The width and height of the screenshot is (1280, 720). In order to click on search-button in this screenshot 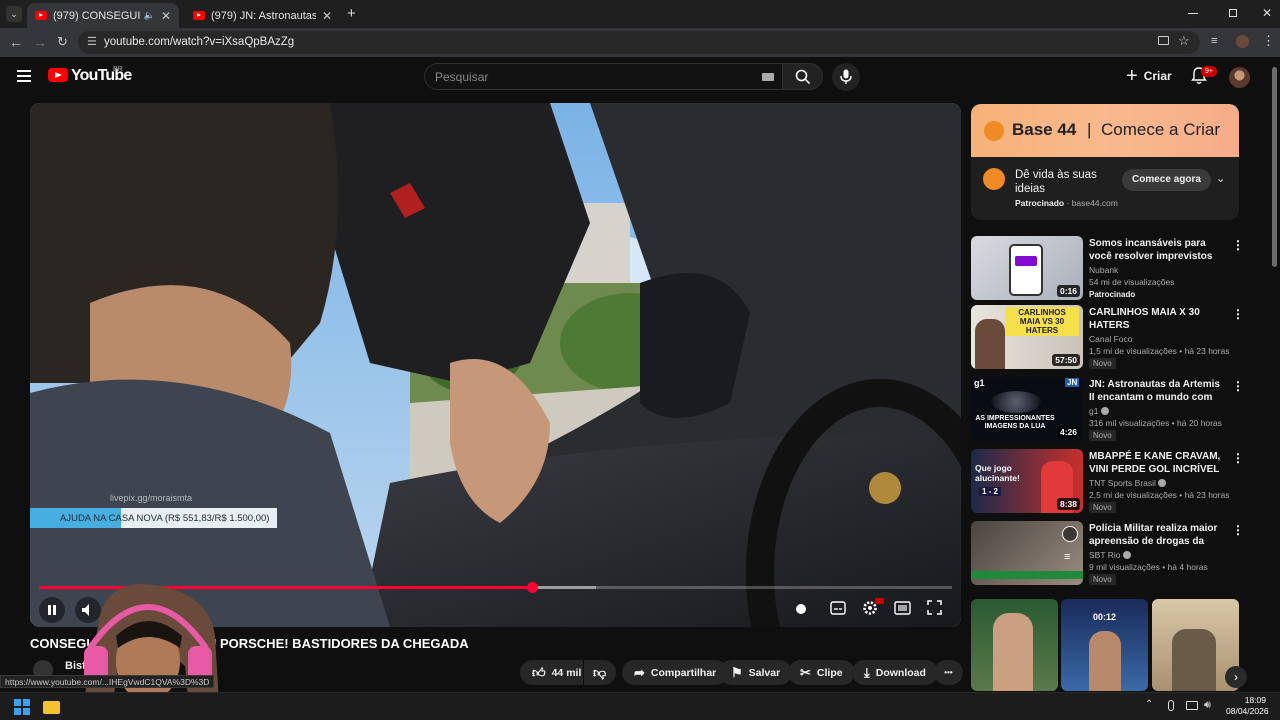, I will do `click(802, 76)`.